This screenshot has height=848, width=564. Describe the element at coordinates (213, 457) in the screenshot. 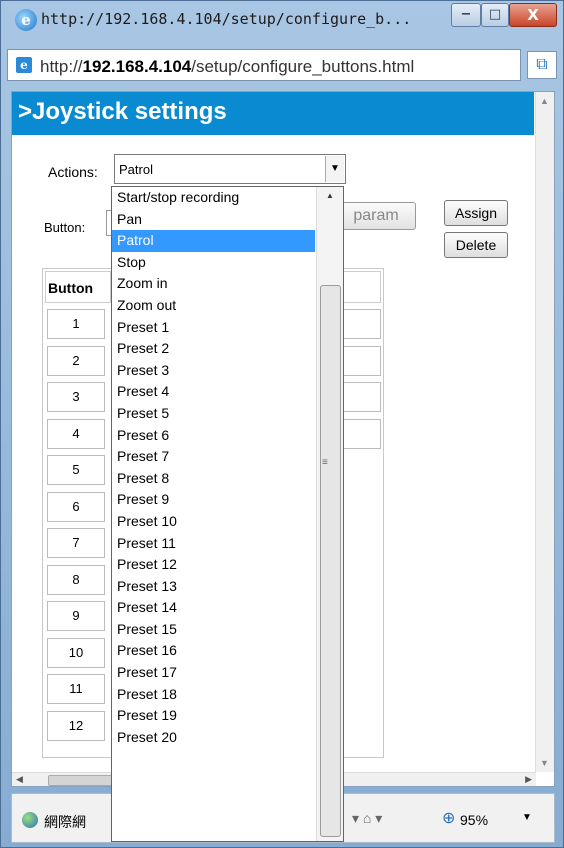

I see `dropdown-option: Preset 7` at that location.